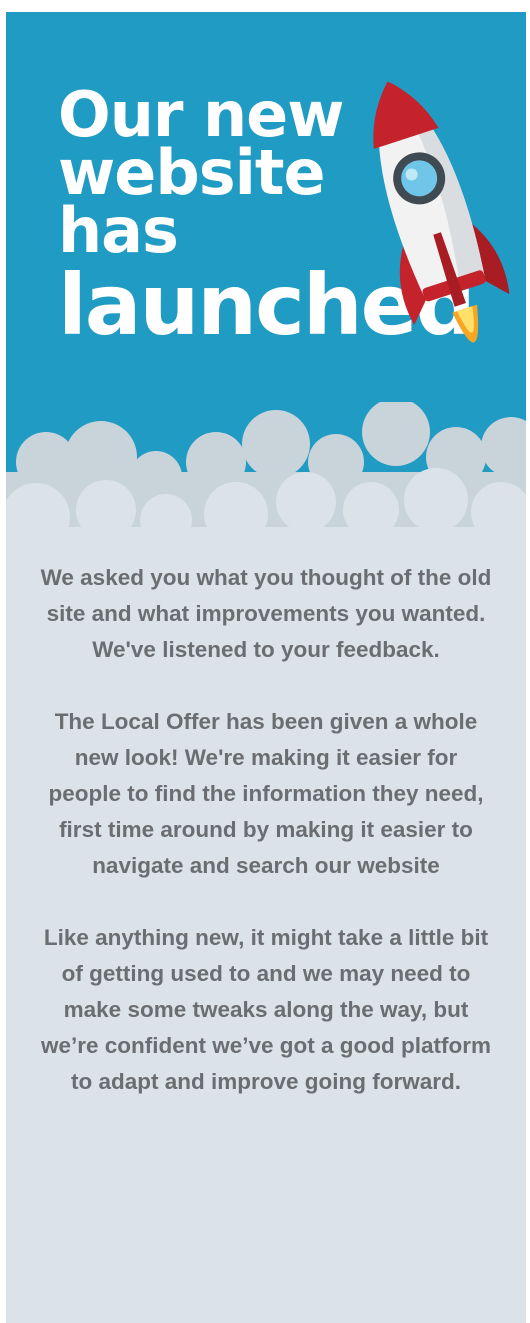 This screenshot has width=530, height=1323. What do you see at coordinates (441, 212) in the screenshot?
I see `rocket-icon` at bounding box center [441, 212].